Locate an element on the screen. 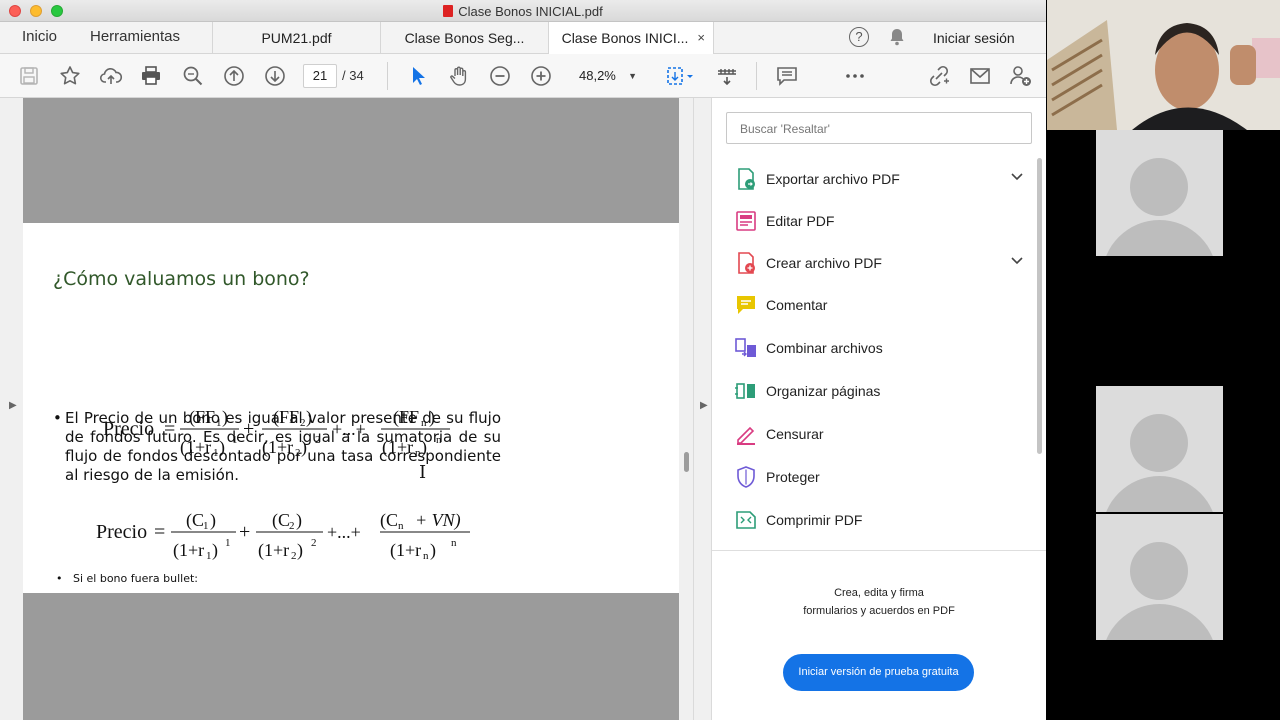 Image resolution: width=1280 pixels, height=720 pixels. cloud-upload-icon is located at coordinates (111, 76).